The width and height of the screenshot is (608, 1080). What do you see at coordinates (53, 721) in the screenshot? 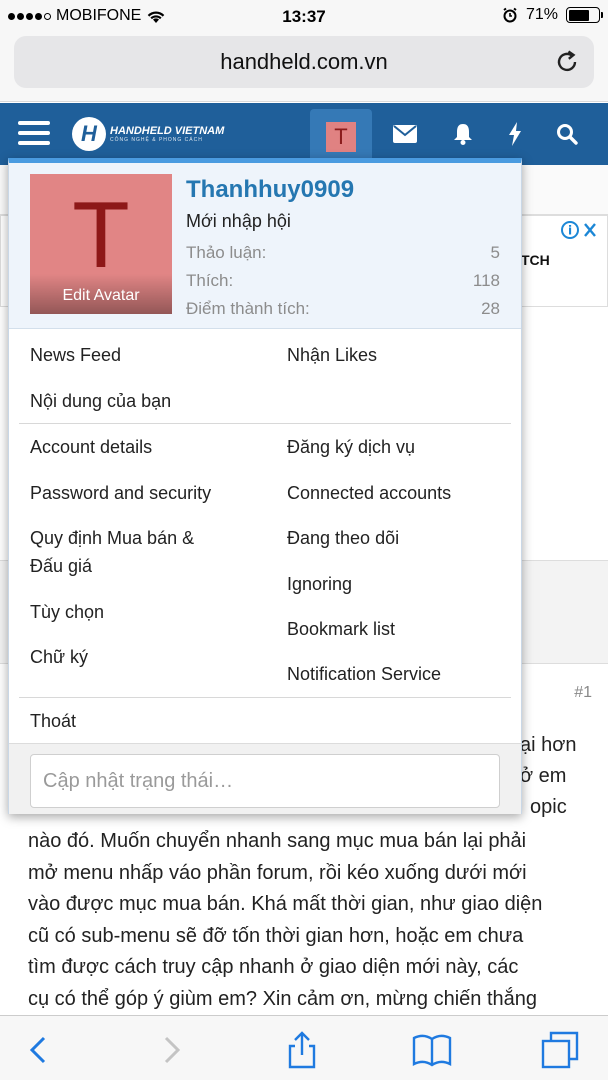
I see `logout-link: Thoát` at bounding box center [53, 721].